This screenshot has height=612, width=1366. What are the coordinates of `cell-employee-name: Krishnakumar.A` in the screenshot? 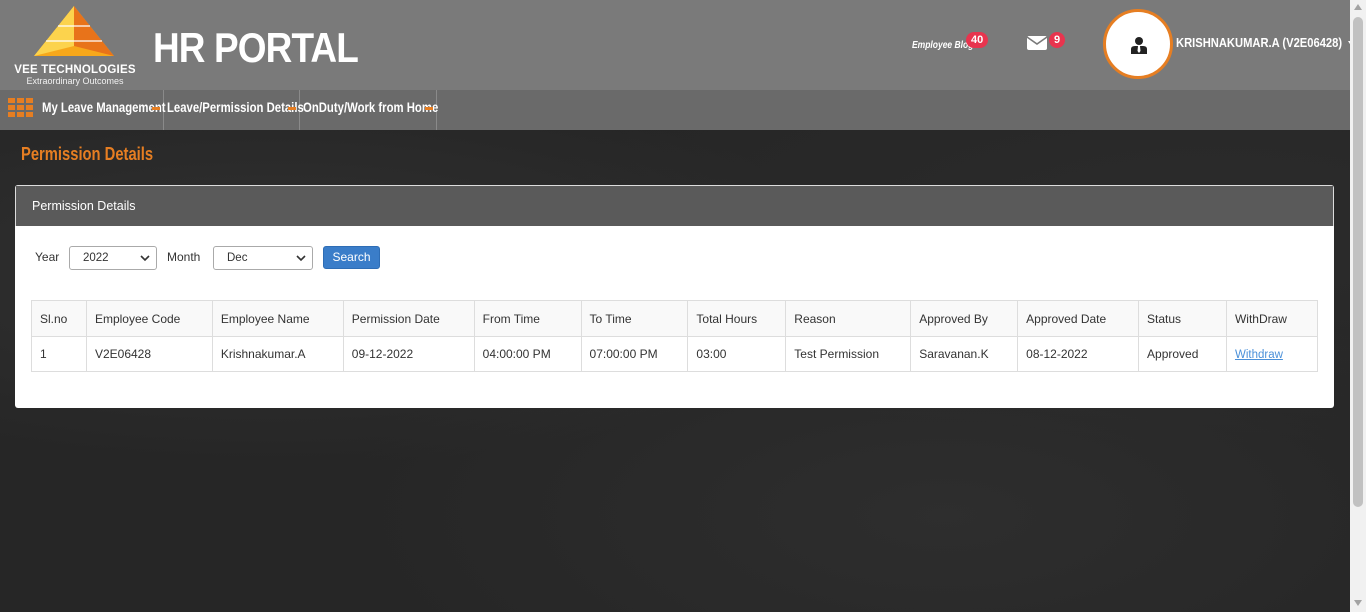 It's located at (277, 354).